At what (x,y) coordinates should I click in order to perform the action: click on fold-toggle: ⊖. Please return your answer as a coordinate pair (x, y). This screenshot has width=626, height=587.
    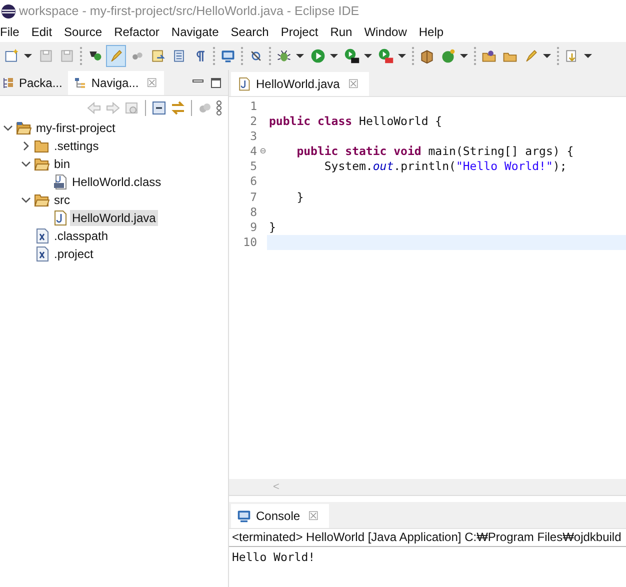
    Looking at the image, I should click on (263, 152).